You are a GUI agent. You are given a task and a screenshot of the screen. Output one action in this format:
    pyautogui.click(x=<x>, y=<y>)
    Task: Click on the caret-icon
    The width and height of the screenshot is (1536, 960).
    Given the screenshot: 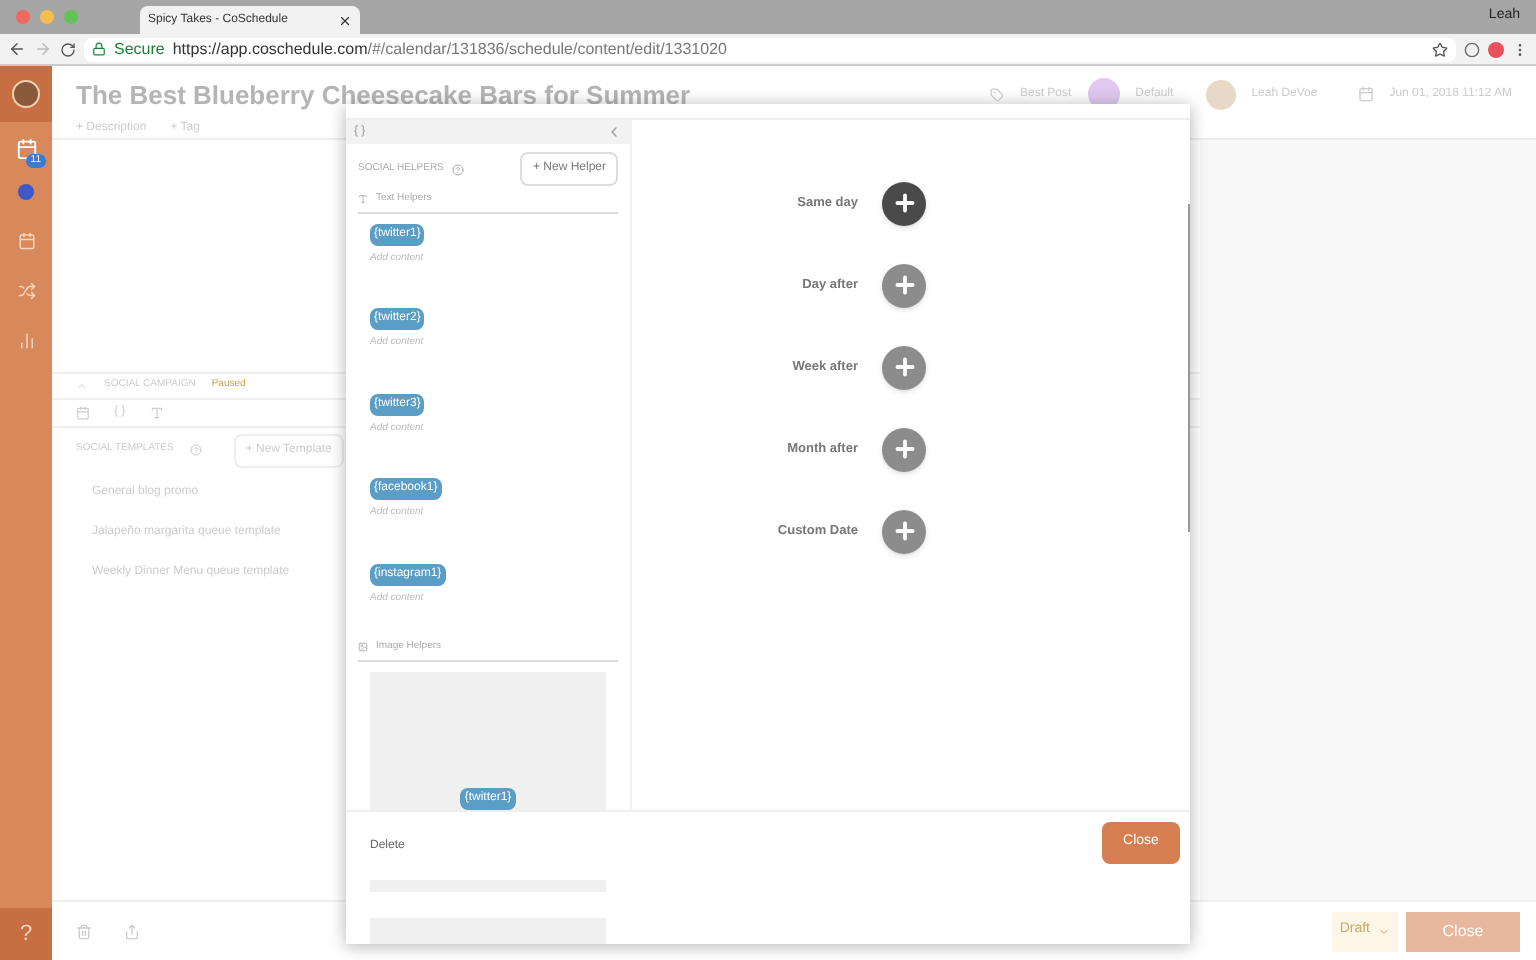 What is the action you would take?
    pyautogui.click(x=1384, y=931)
    